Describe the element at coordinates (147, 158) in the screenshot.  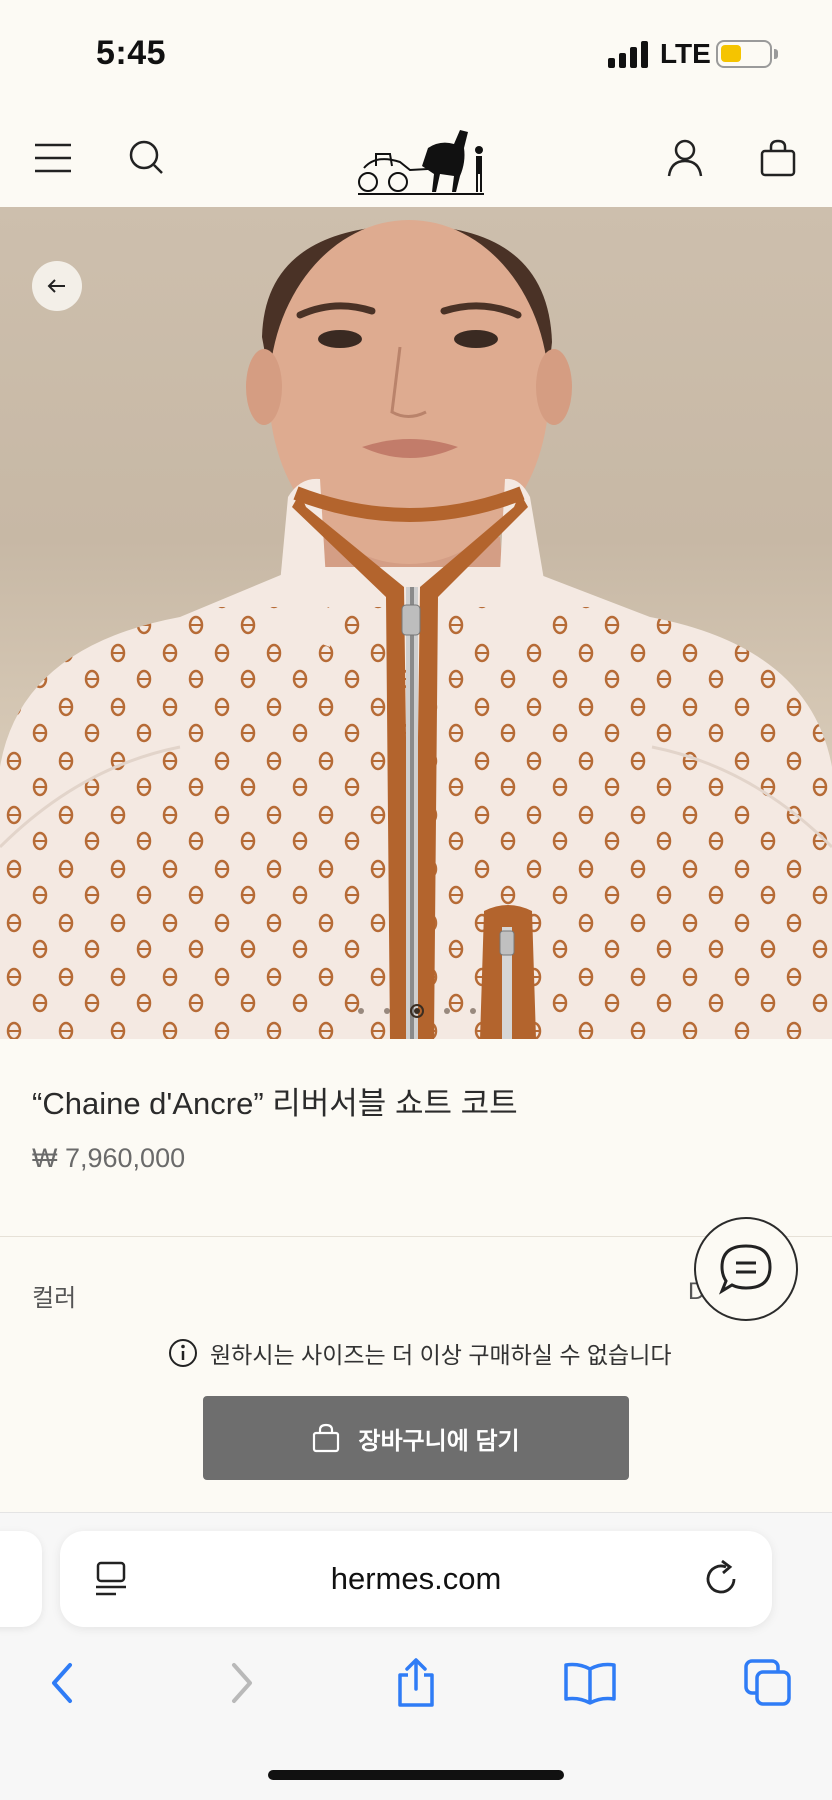
I see `search-icon` at that location.